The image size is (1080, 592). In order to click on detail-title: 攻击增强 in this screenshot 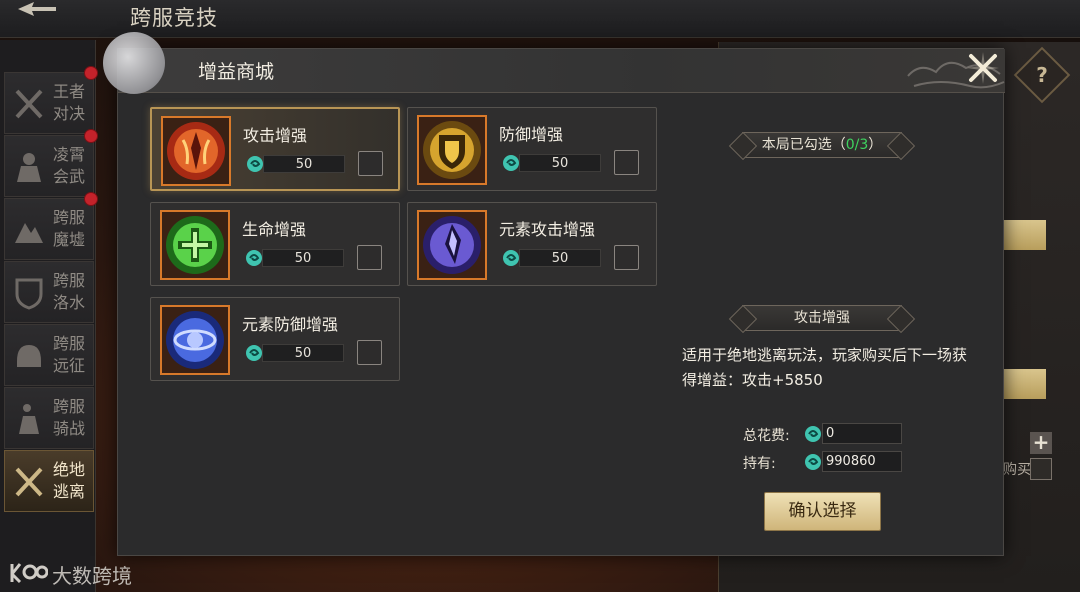, I will do `click(822, 318)`.